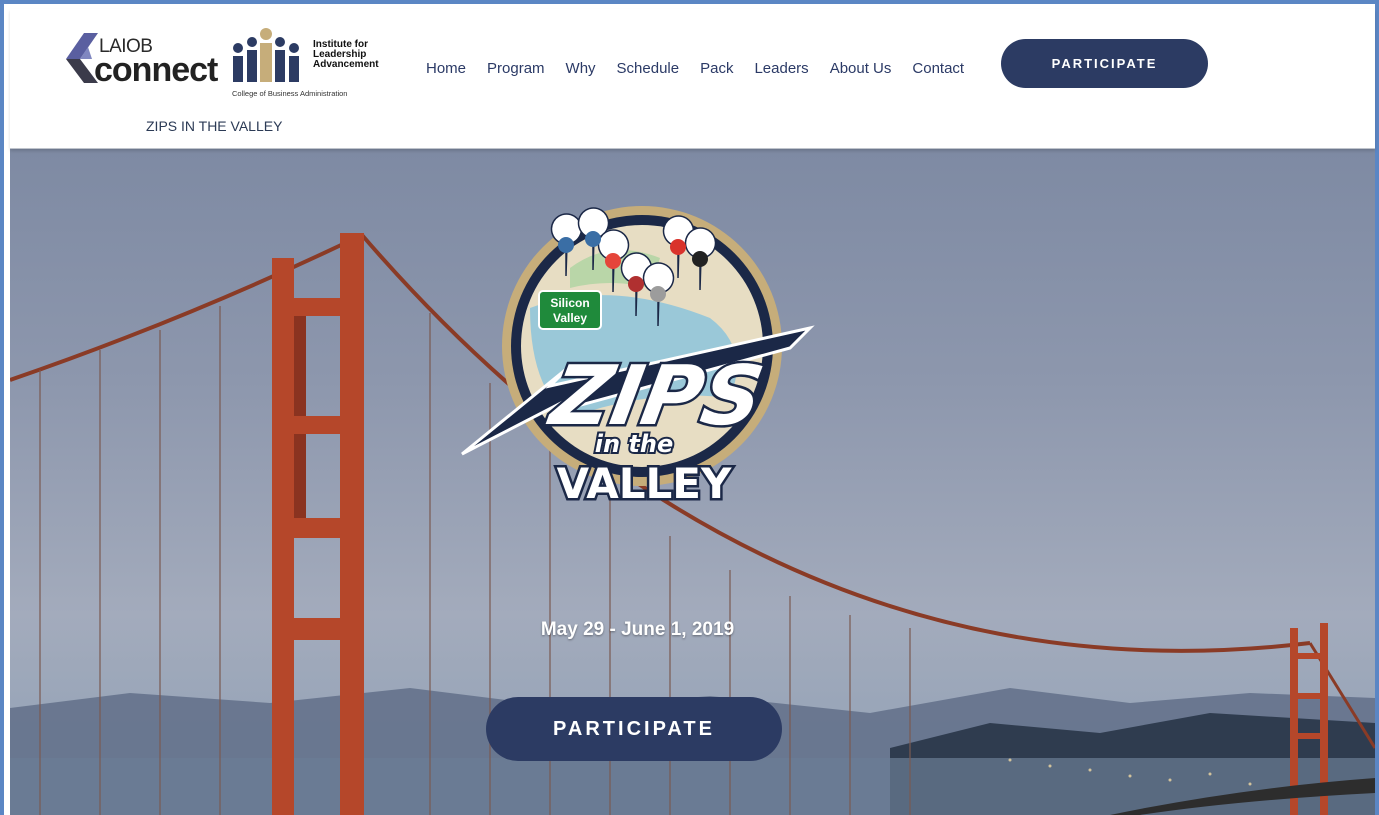  What do you see at coordinates (644, 483) in the screenshot?
I see `valley-badge-text: VALLEY` at bounding box center [644, 483].